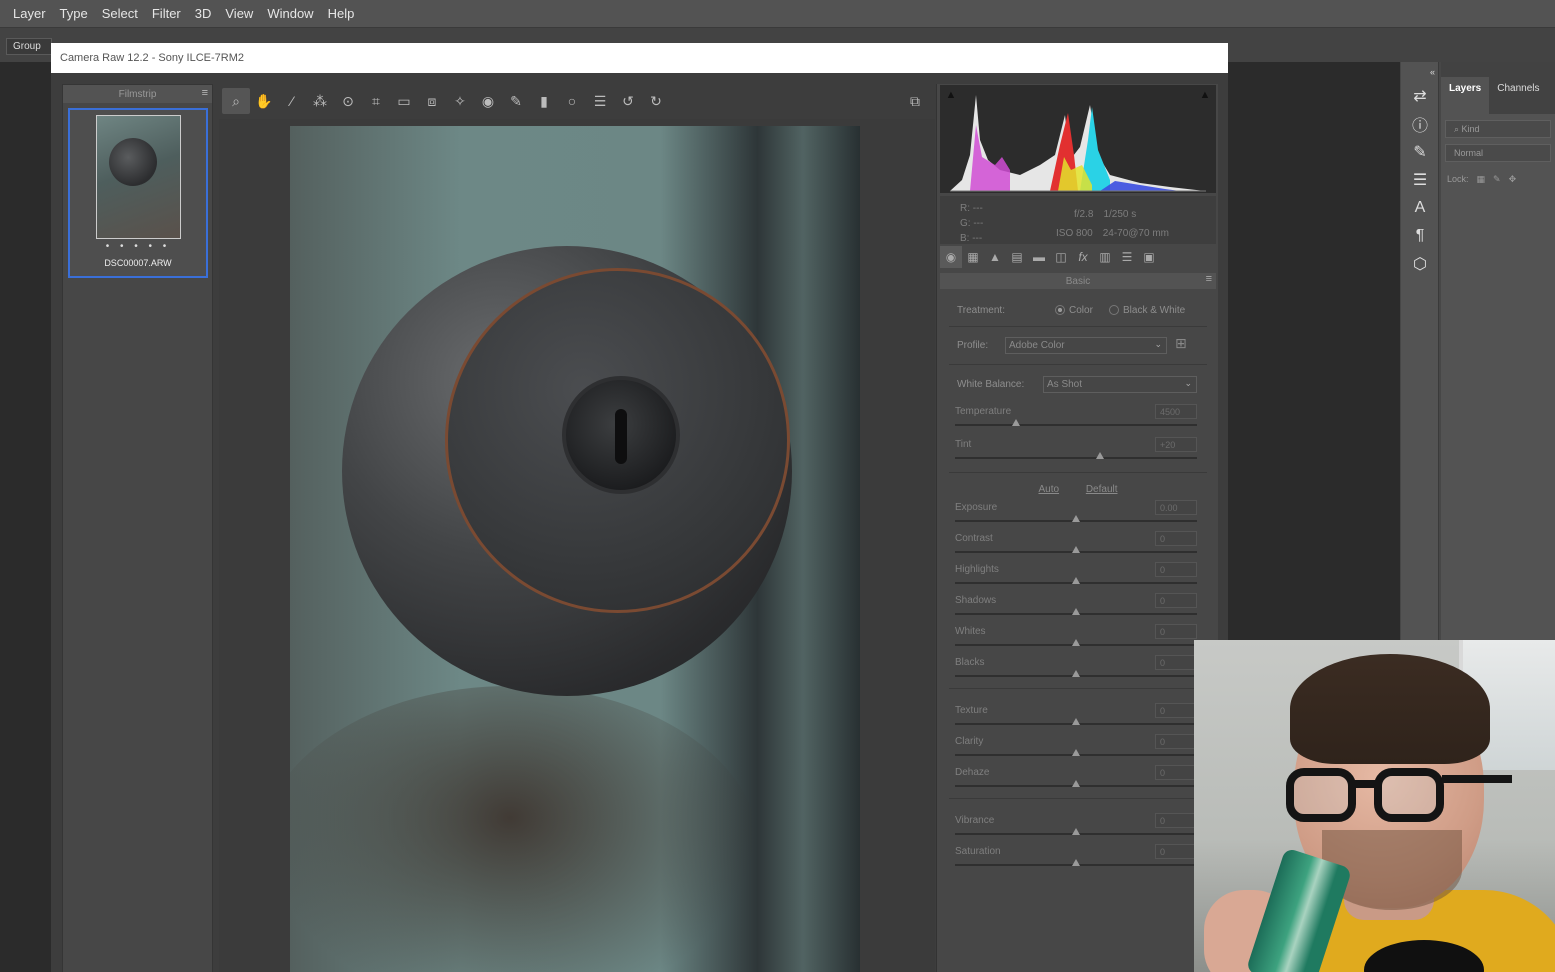 Image resolution: width=1555 pixels, height=972 pixels. What do you see at coordinates (1481, 179) in the screenshot?
I see `lock-pixels-icon: ▦` at bounding box center [1481, 179].